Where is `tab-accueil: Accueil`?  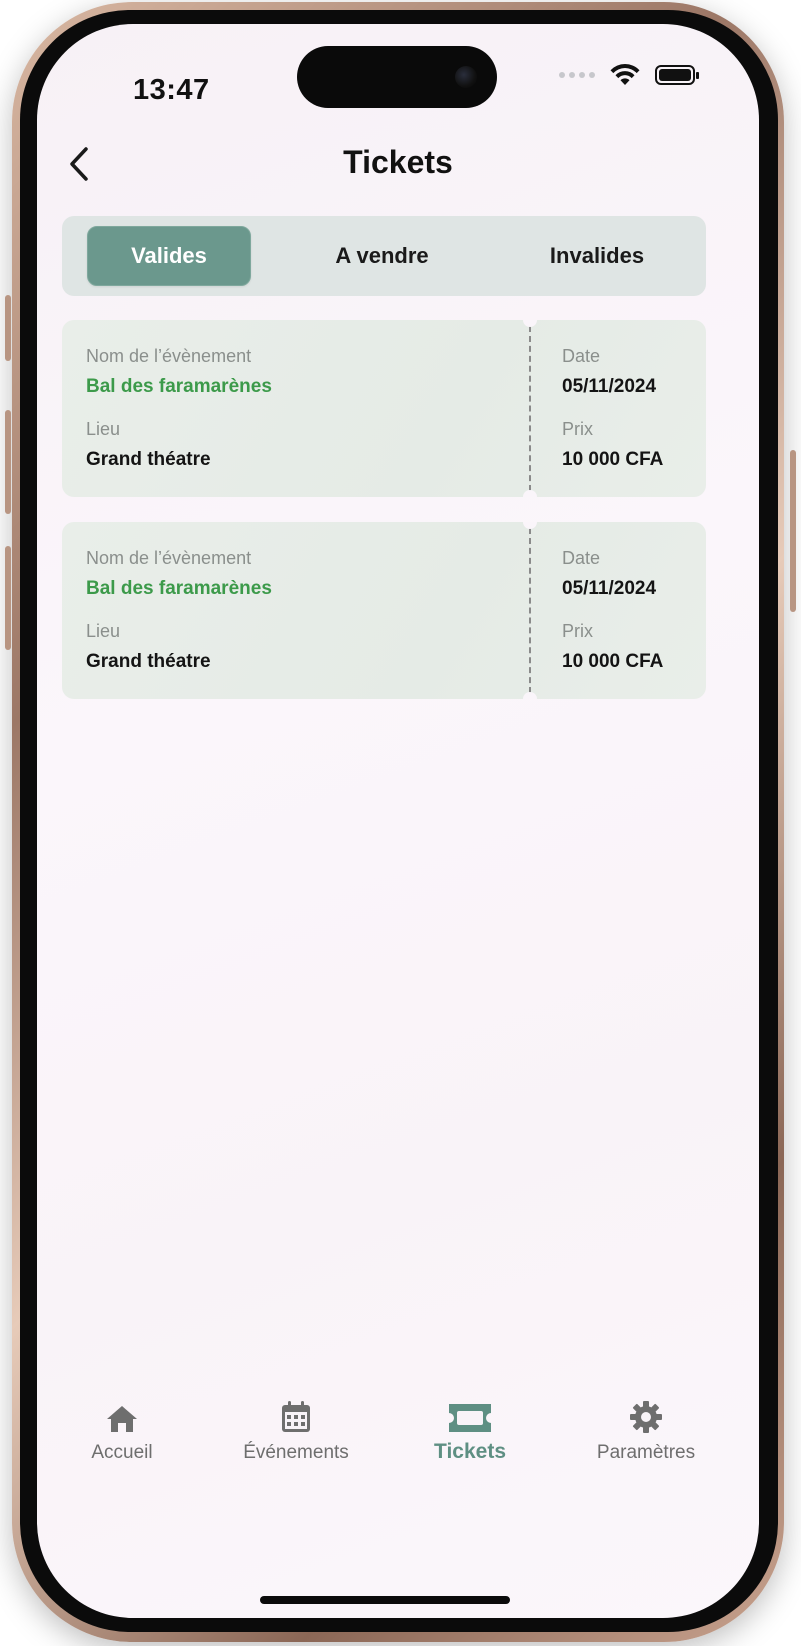
tab-accueil: Accueil is located at coordinates (122, 1429).